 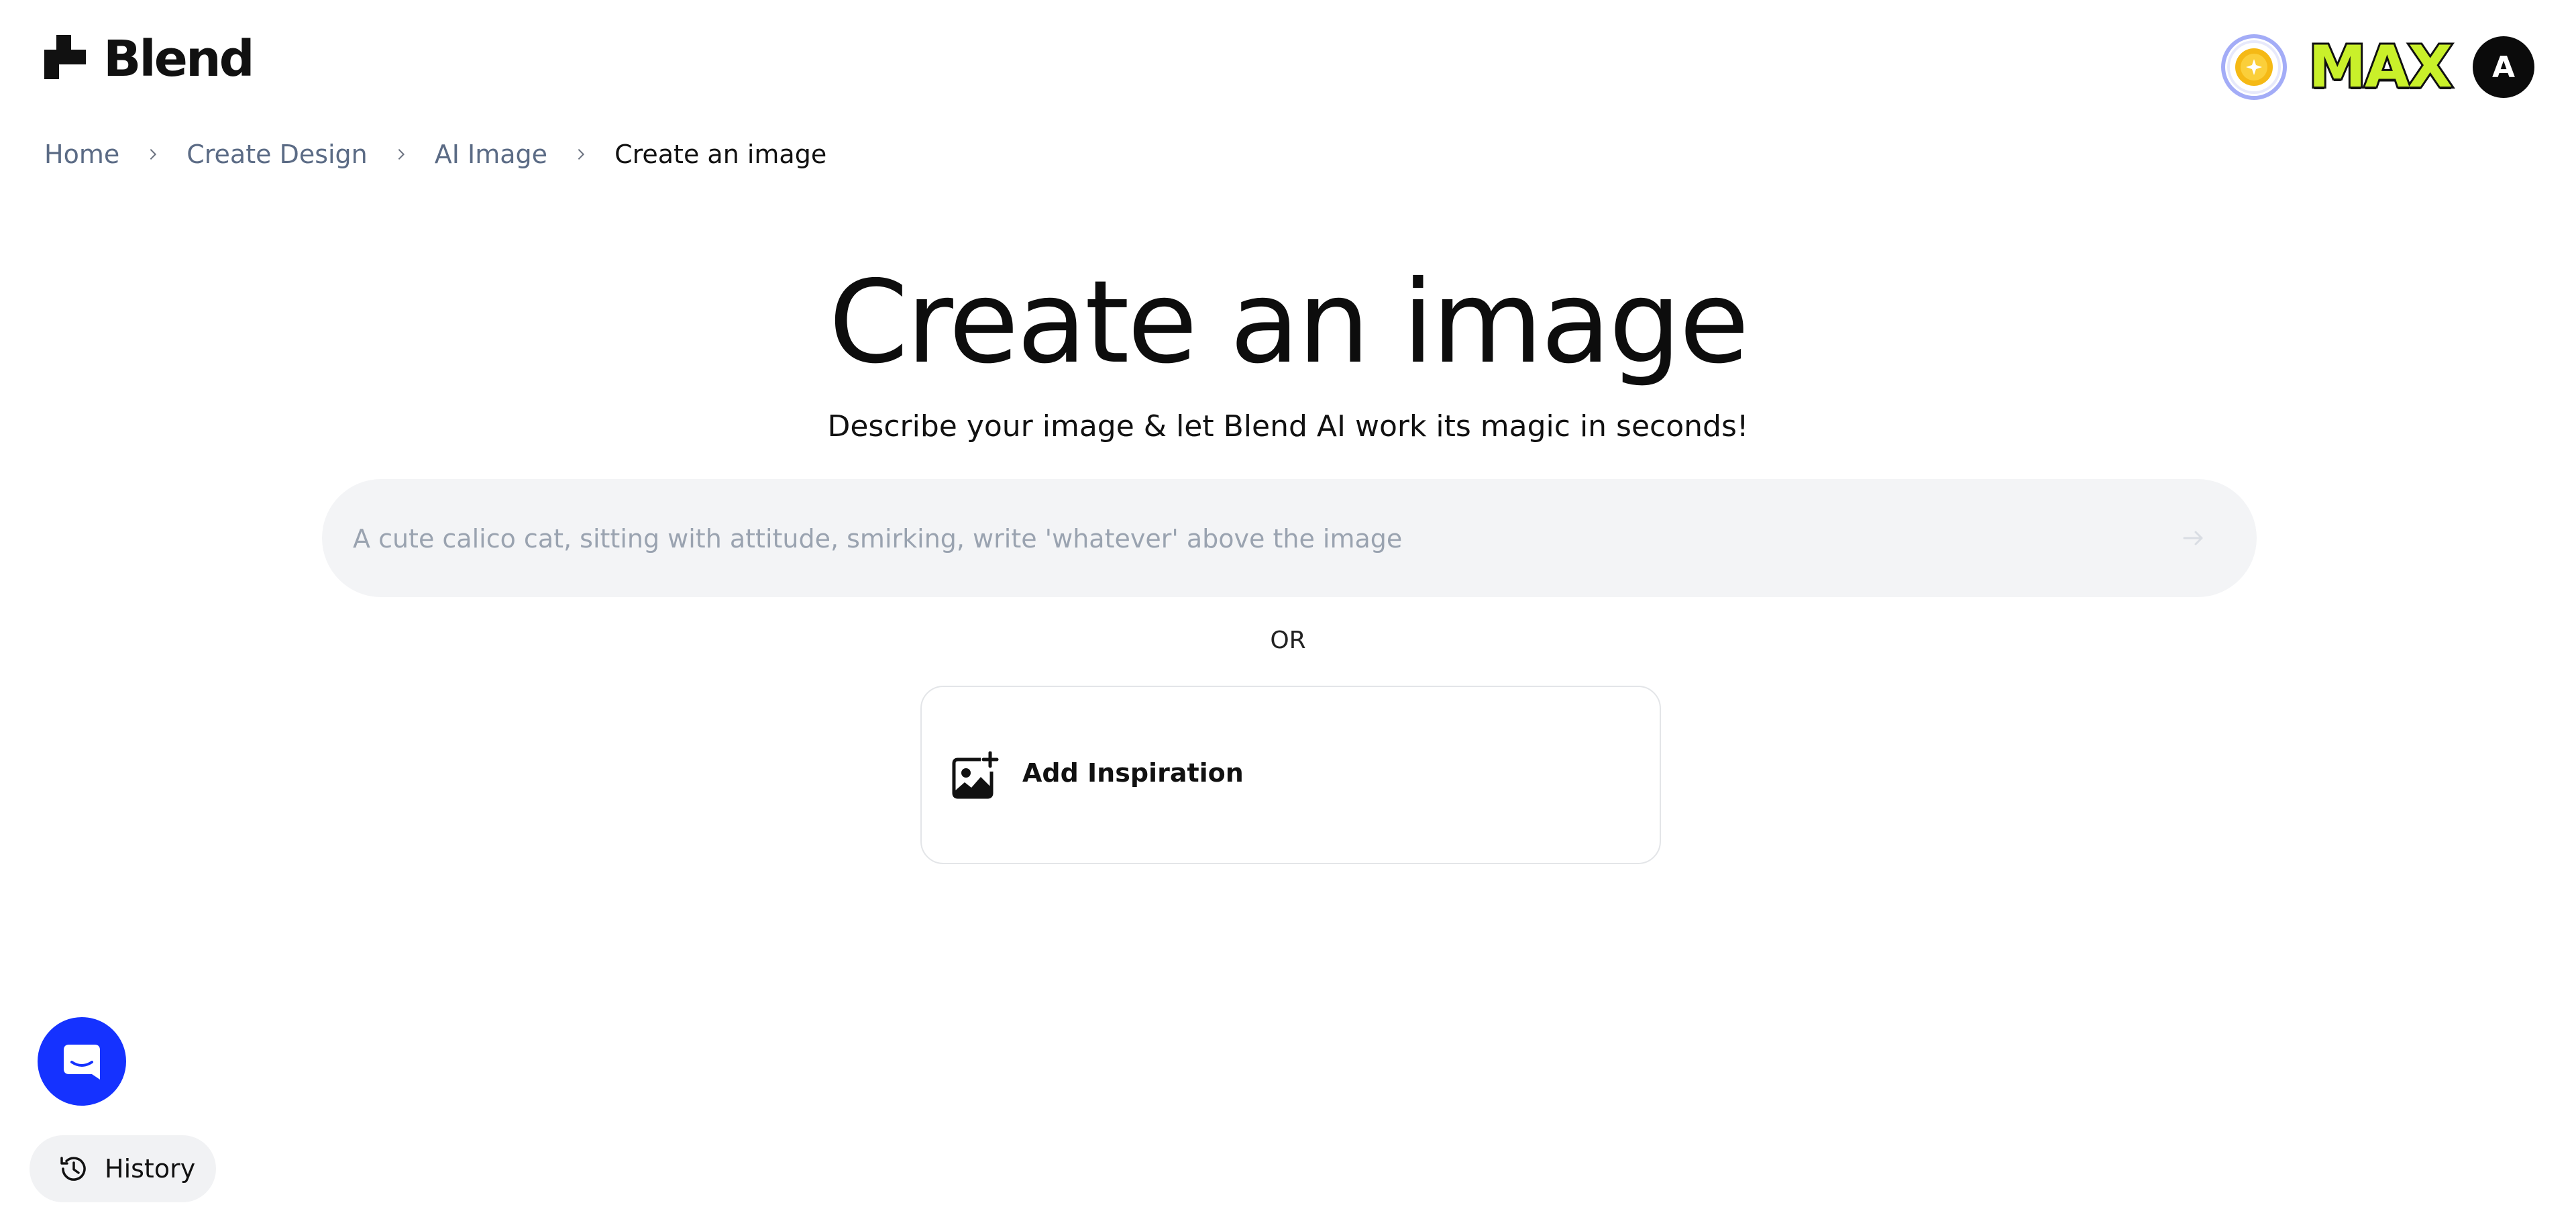 I want to click on send-button, so click(x=2193, y=538).